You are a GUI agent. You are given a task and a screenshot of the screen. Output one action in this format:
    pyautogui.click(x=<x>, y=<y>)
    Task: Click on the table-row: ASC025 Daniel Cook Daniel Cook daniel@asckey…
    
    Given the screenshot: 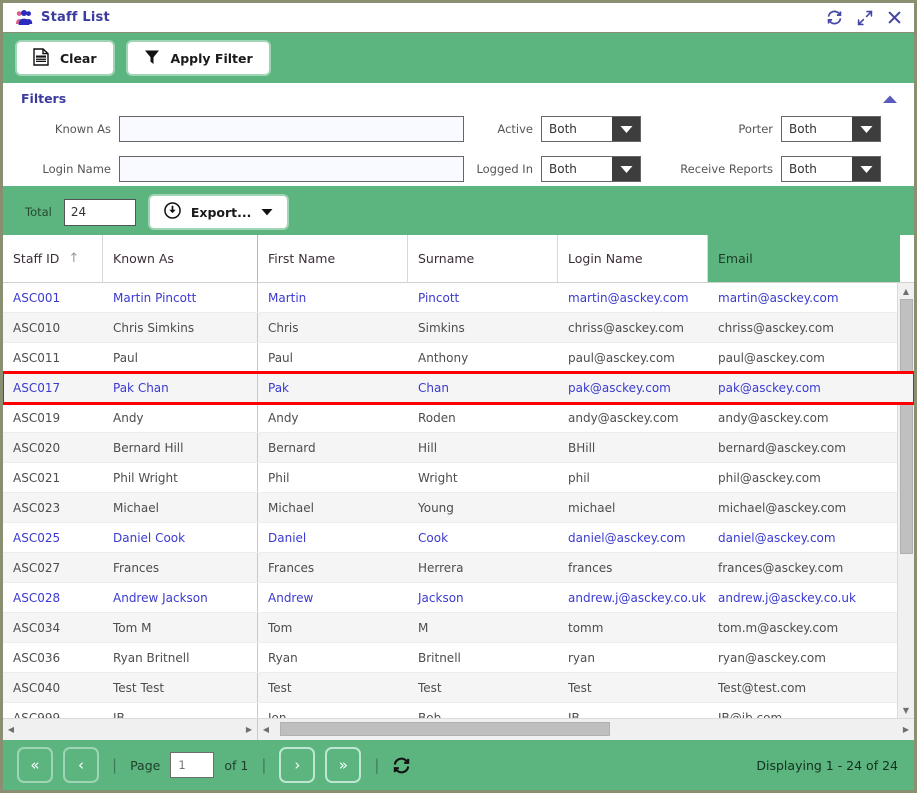 What is the action you would take?
    pyautogui.click(x=458, y=538)
    